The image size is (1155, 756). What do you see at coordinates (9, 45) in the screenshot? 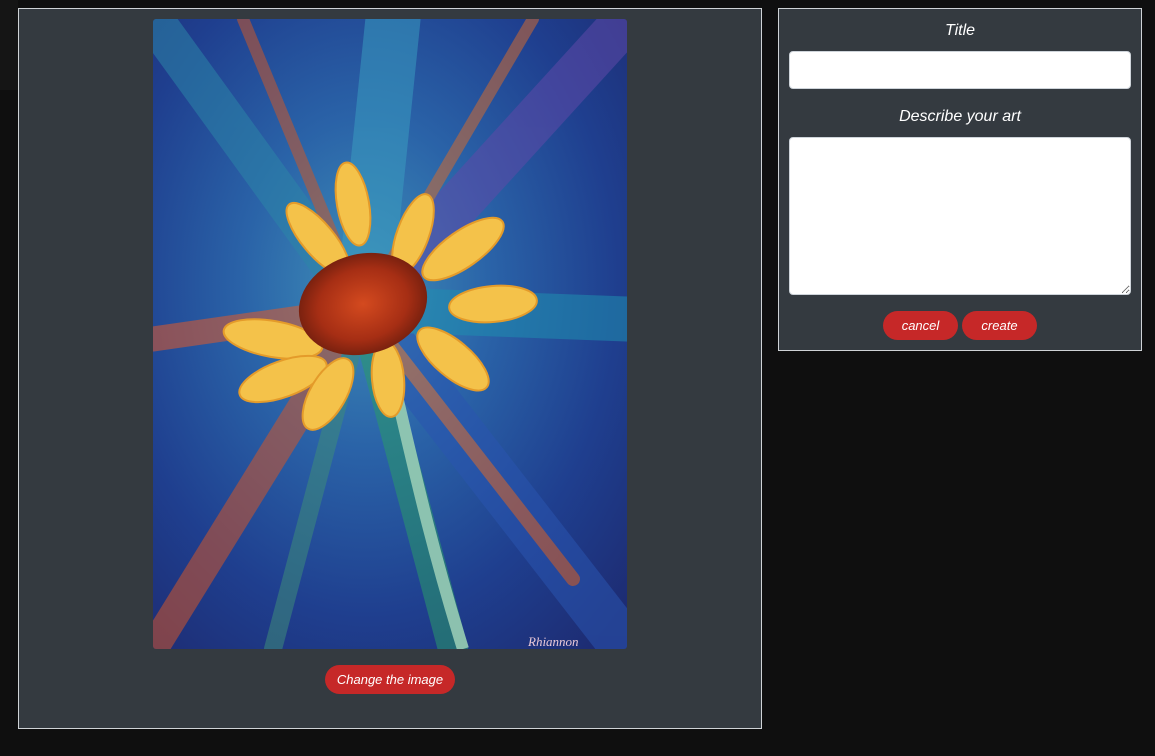
I see `left-edge-strip` at bounding box center [9, 45].